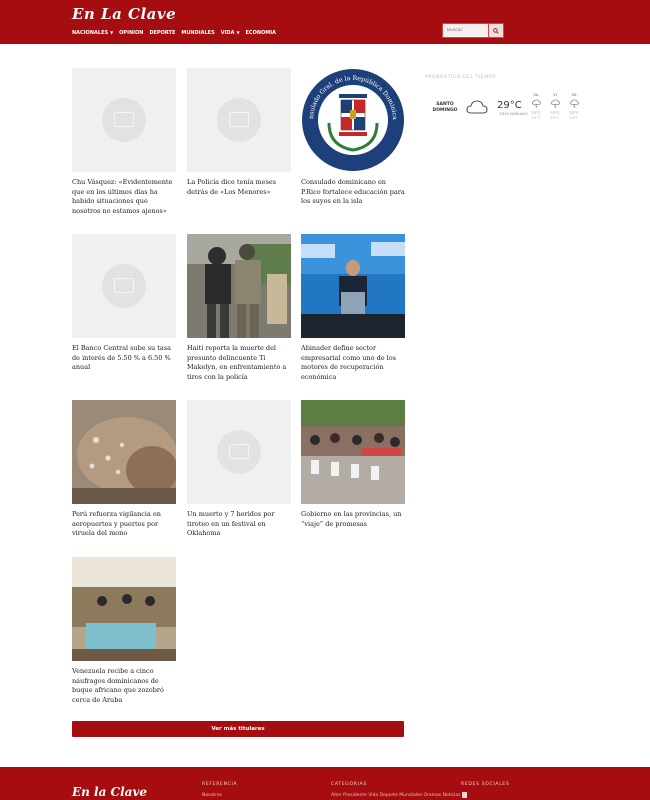 The image size is (650, 800). What do you see at coordinates (261, 33) in the screenshot?
I see `nav-item-economia: ECONOMIA` at bounding box center [261, 33].